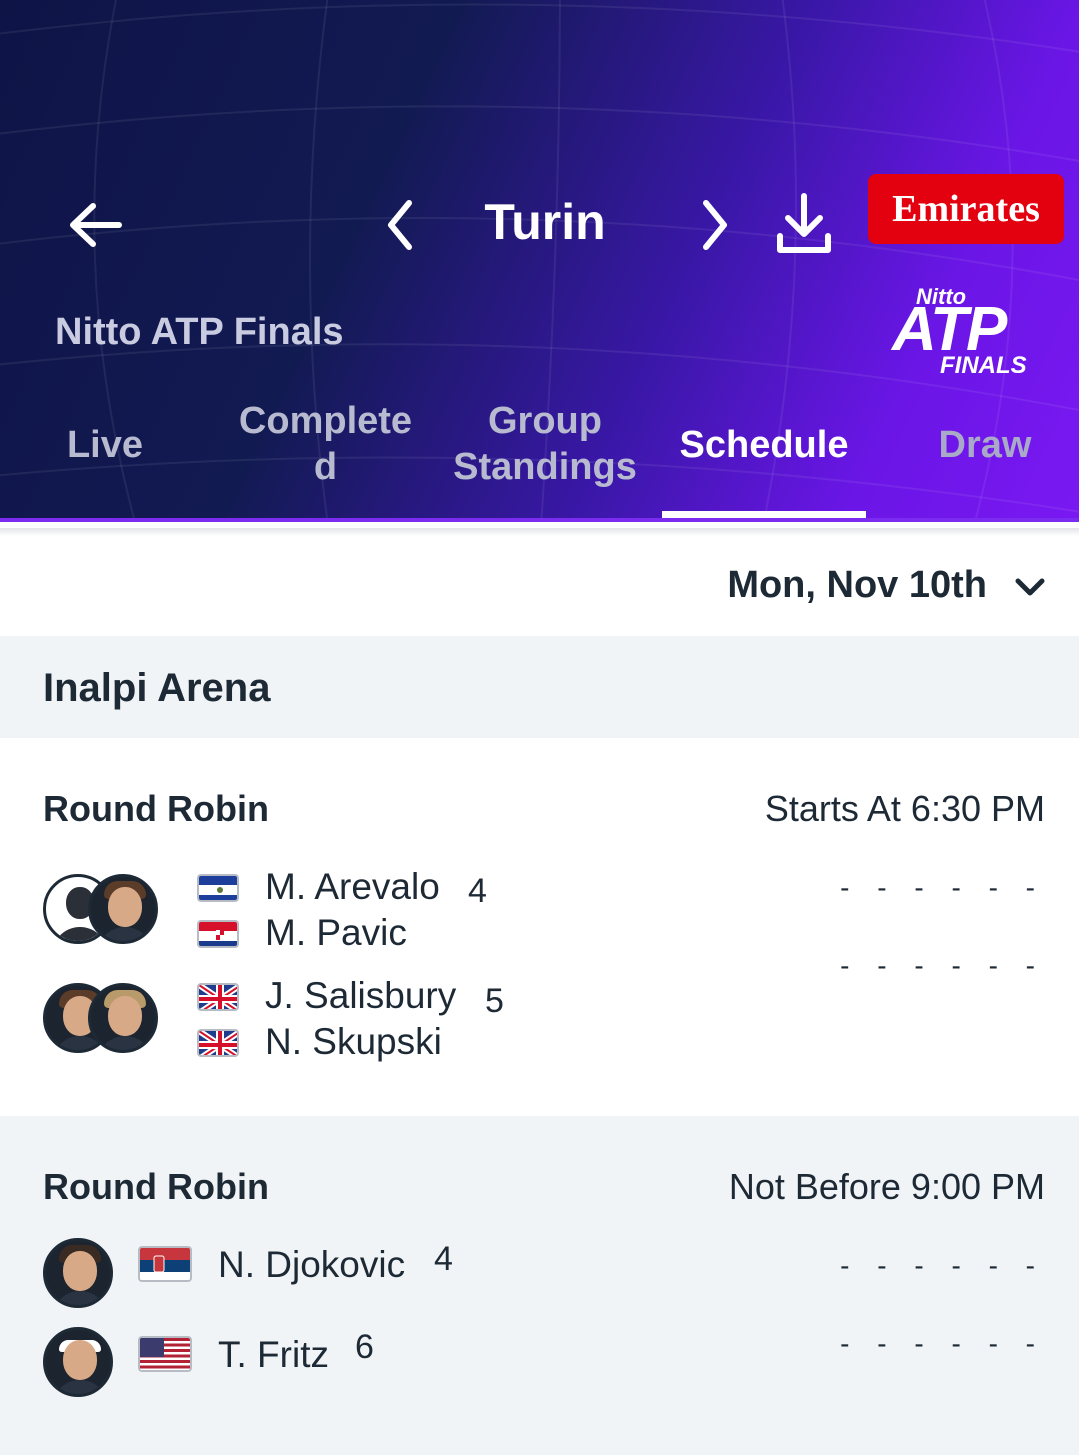  I want to click on player-name: J. Salisbury, so click(361, 995).